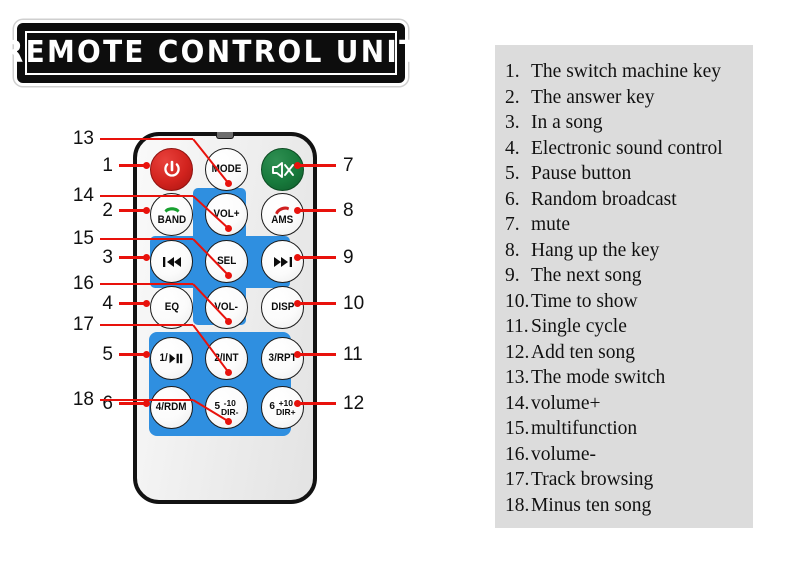 The height and width of the screenshot is (567, 800). I want to click on callout-number-9: 9, so click(348, 257).